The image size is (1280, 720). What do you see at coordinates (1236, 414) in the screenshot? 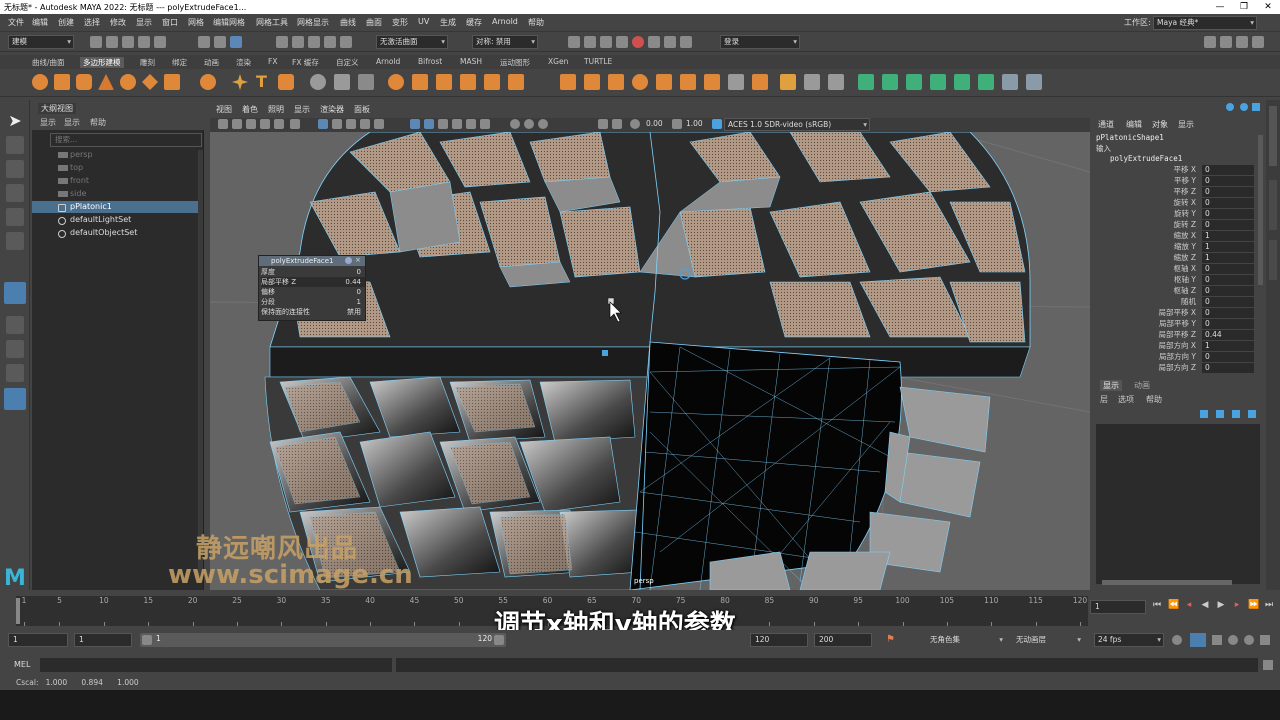
I see `new-layer-icon` at bounding box center [1236, 414].